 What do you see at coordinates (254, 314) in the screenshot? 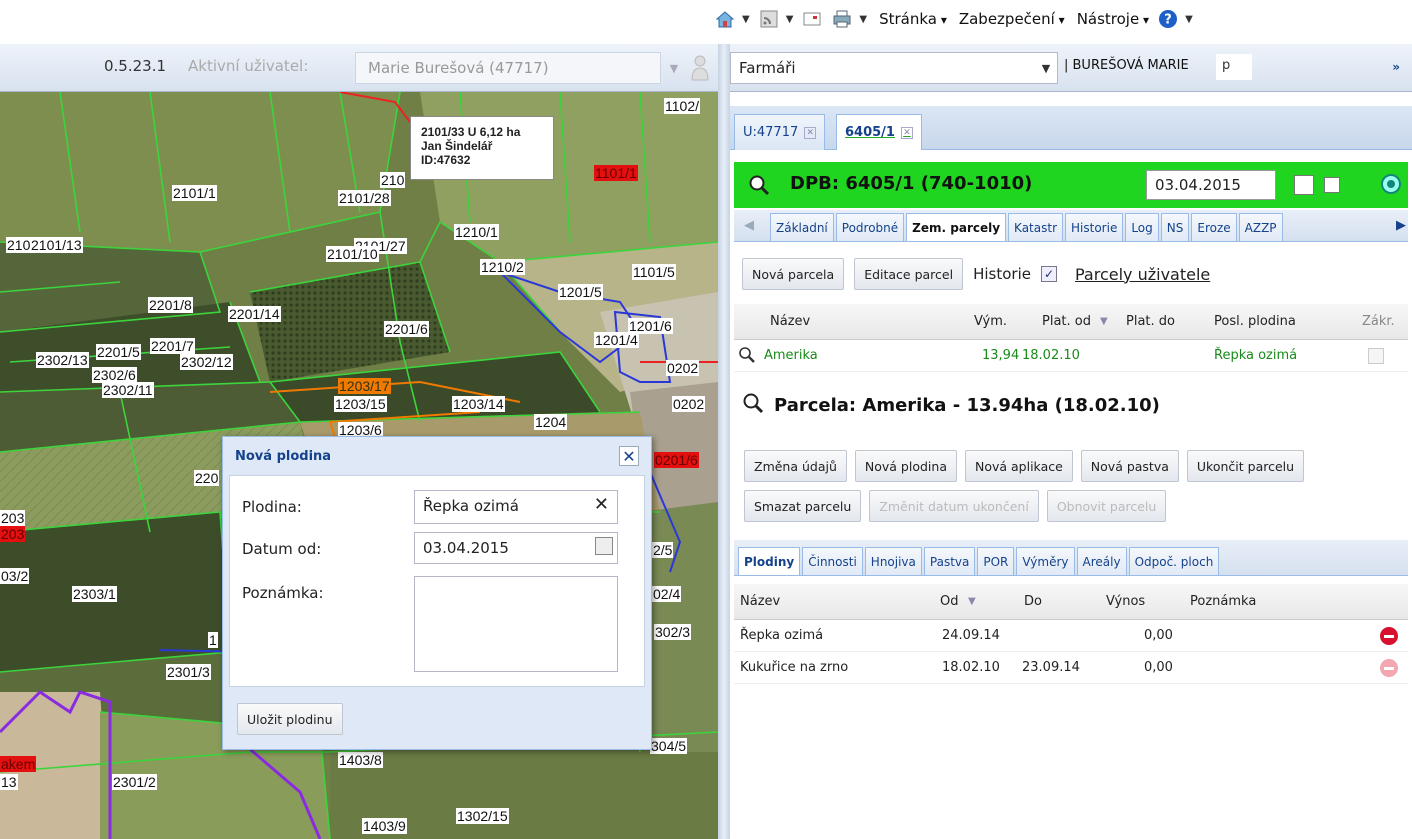
I see `parcel-label: 2201/14` at bounding box center [254, 314].